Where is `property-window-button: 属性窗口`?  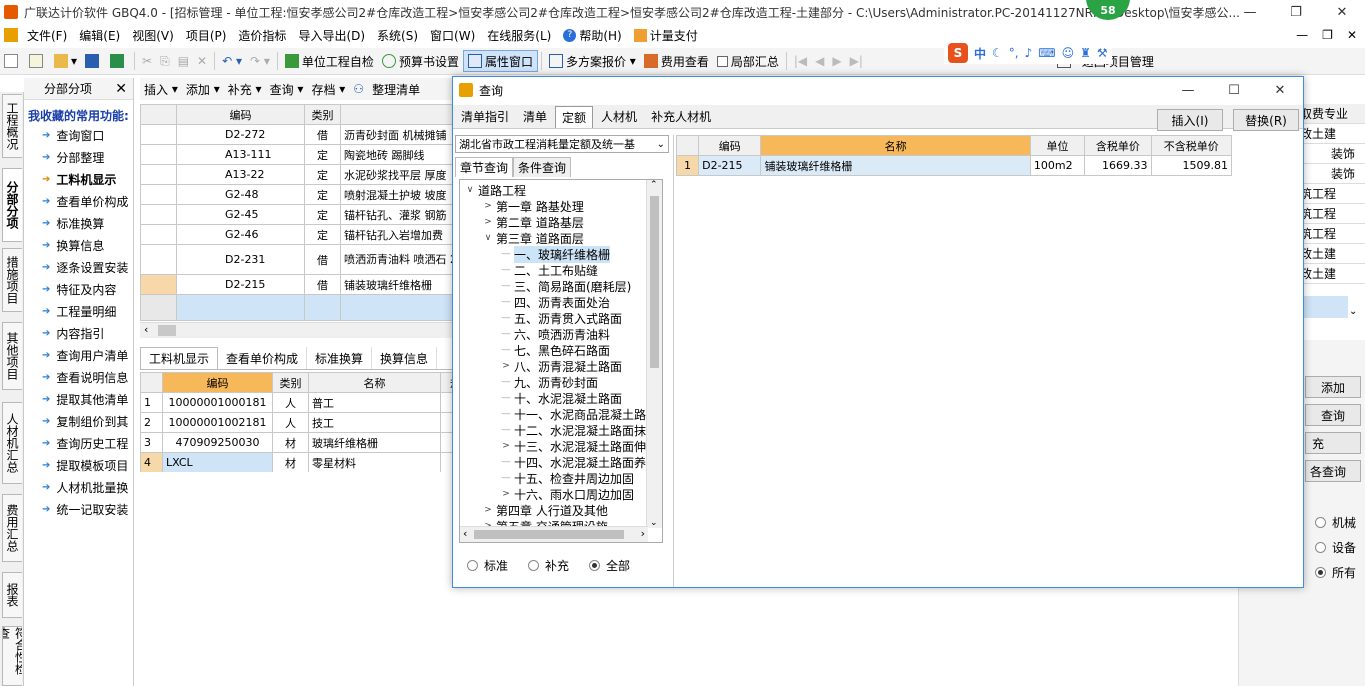 property-window-button: 属性窗口 is located at coordinates (500, 61).